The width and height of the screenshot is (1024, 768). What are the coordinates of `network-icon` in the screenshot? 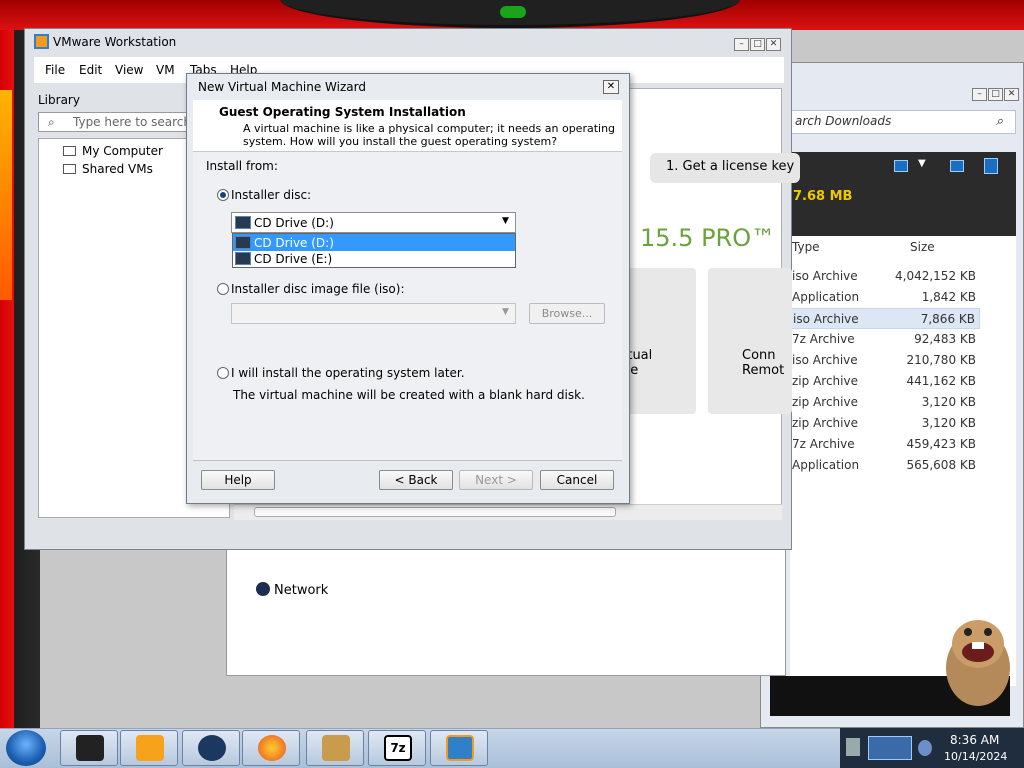 It's located at (263, 589).